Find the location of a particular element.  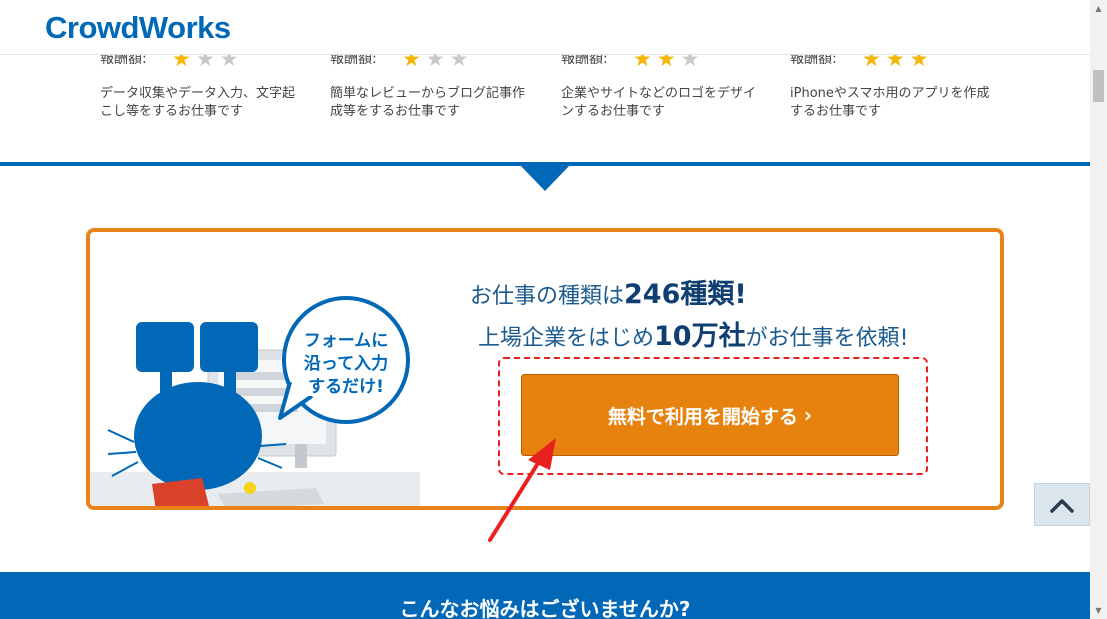

bubble-line-1: フォームに is located at coordinates (346, 341).